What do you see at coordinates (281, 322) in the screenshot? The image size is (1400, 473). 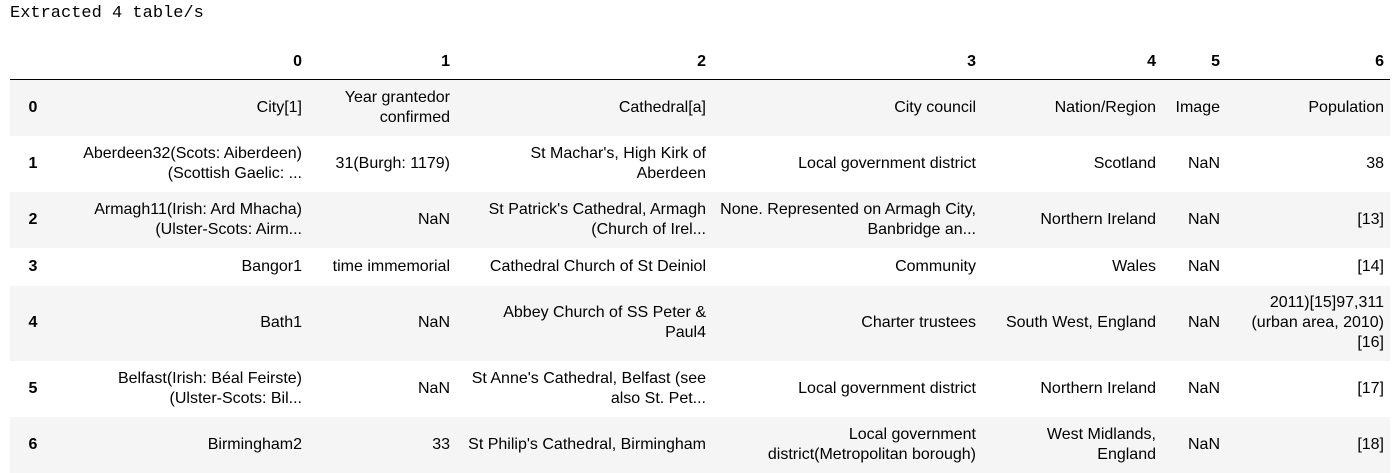 I see `table-cell: Bath1` at bounding box center [281, 322].